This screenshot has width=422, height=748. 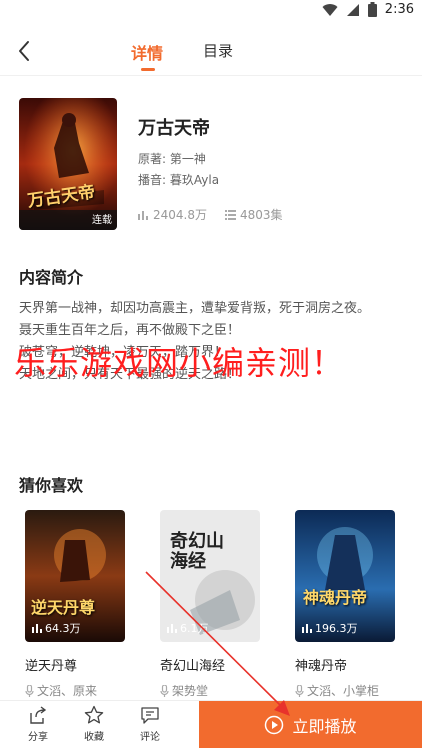 What do you see at coordinates (174, 128) in the screenshot?
I see `book-title: 万古天帝` at bounding box center [174, 128].